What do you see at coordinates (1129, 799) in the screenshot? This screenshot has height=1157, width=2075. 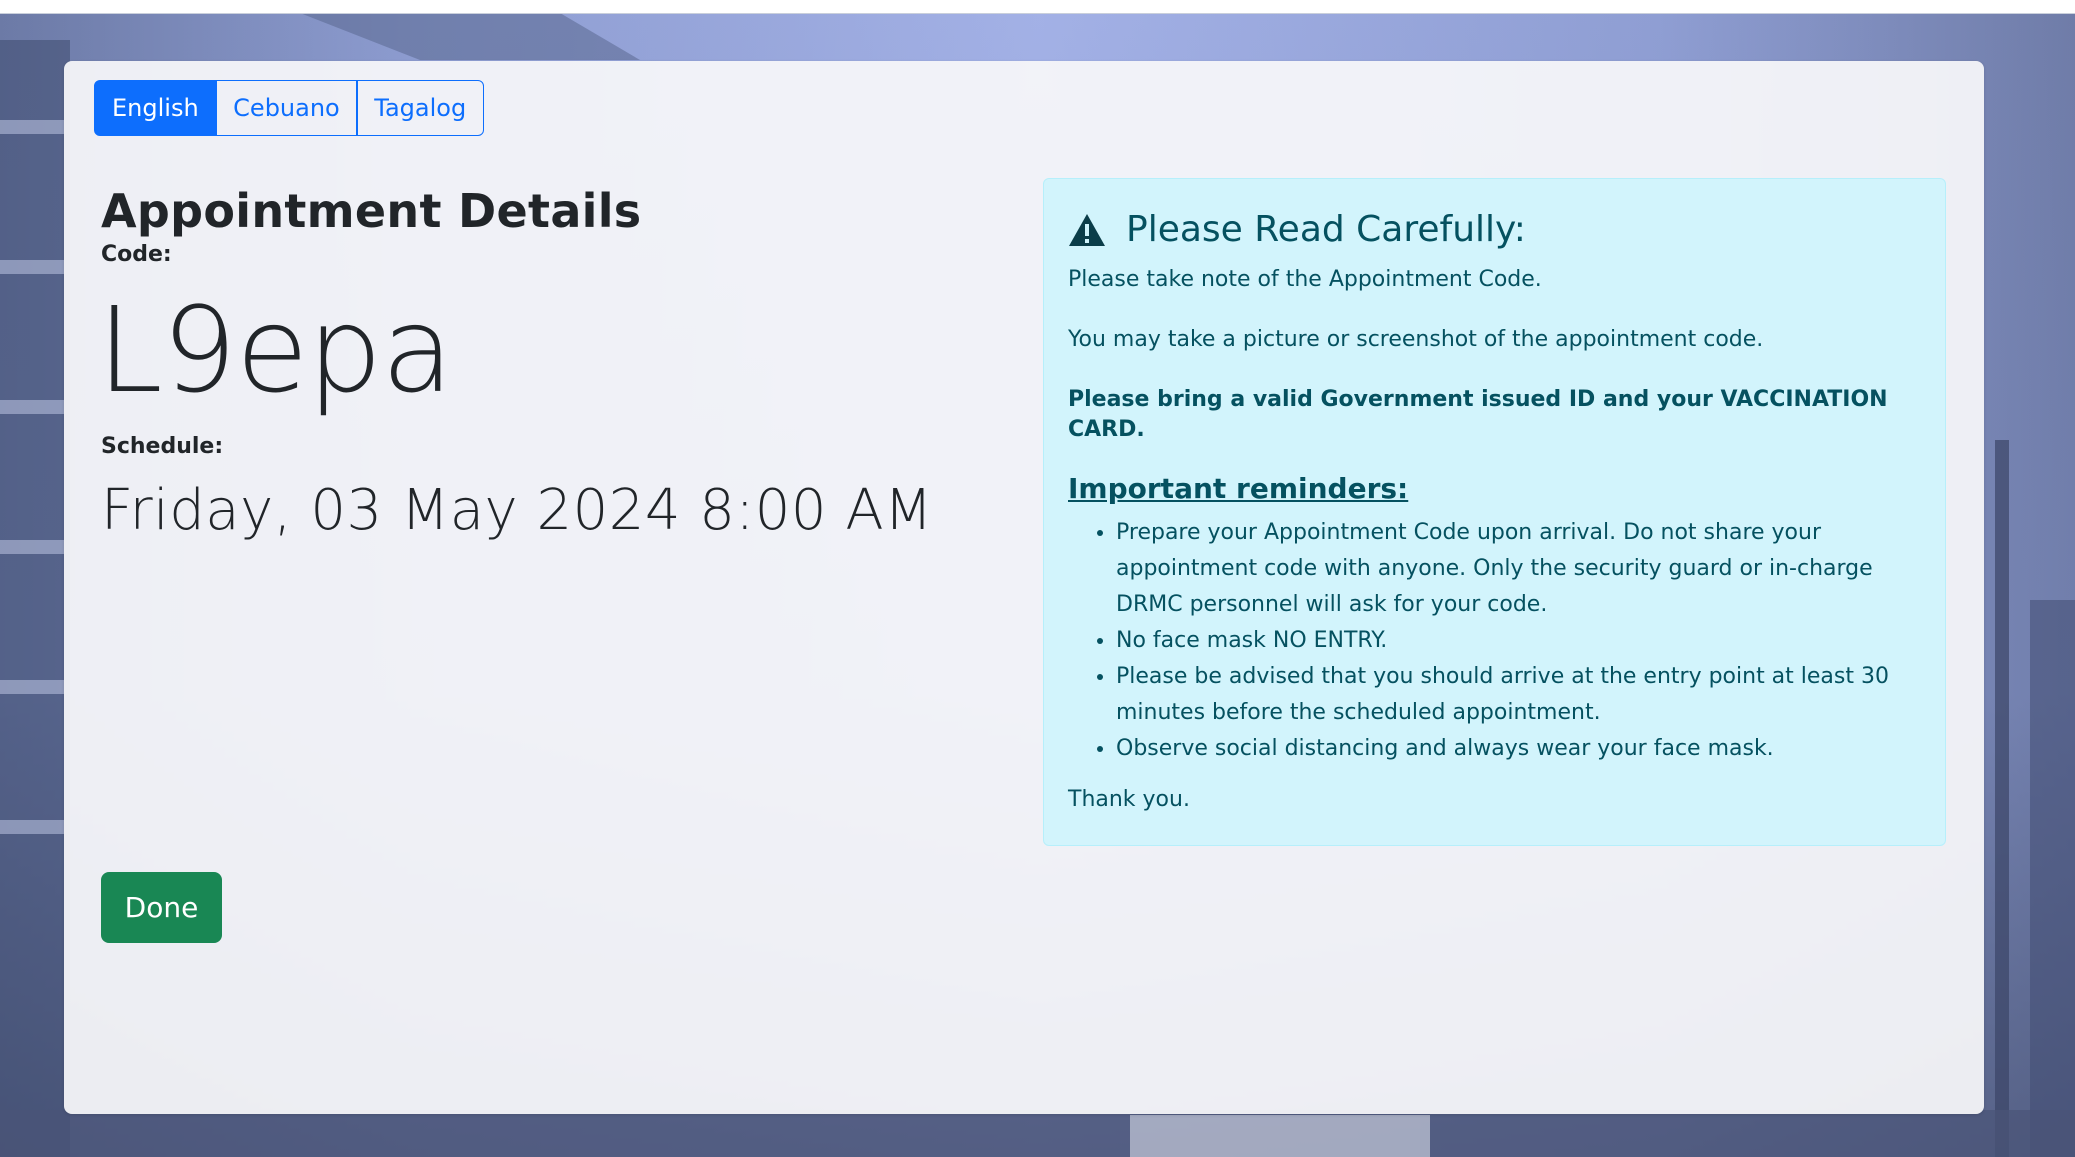 I see `notice-closing: Thank you.` at bounding box center [1129, 799].